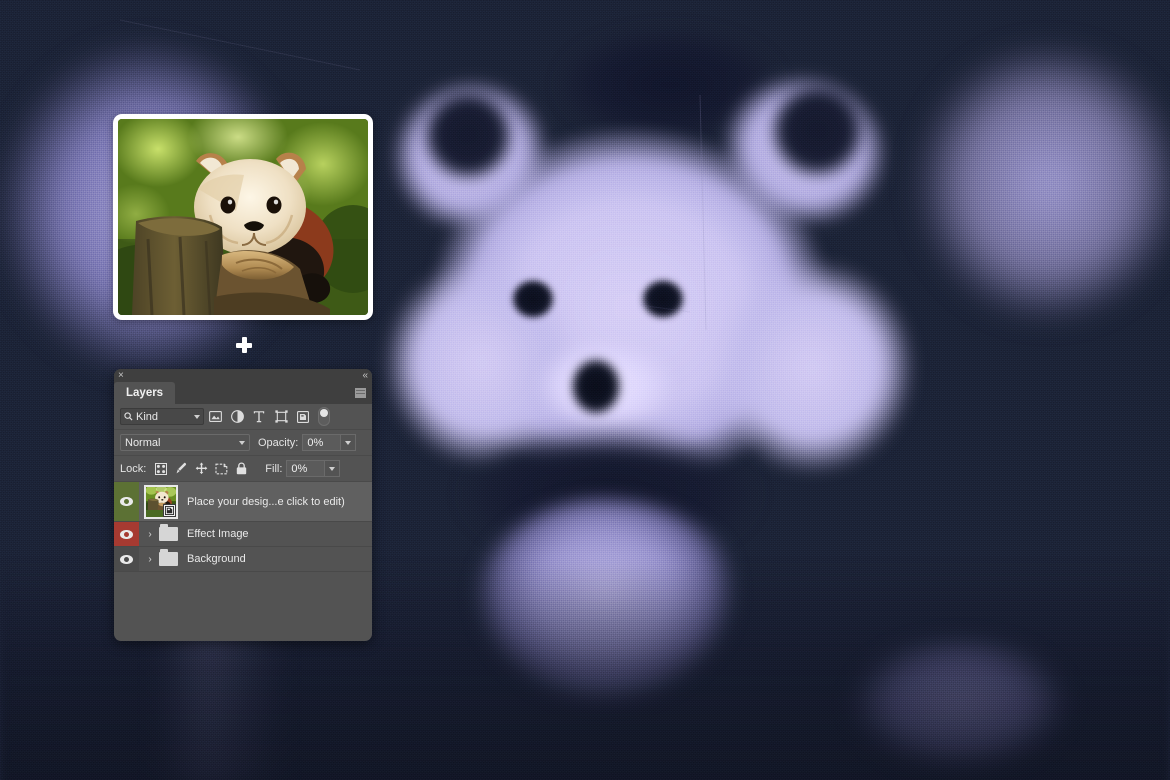 This screenshot has width=1170, height=780. I want to click on blend-mode-select: Normal, so click(185, 442).